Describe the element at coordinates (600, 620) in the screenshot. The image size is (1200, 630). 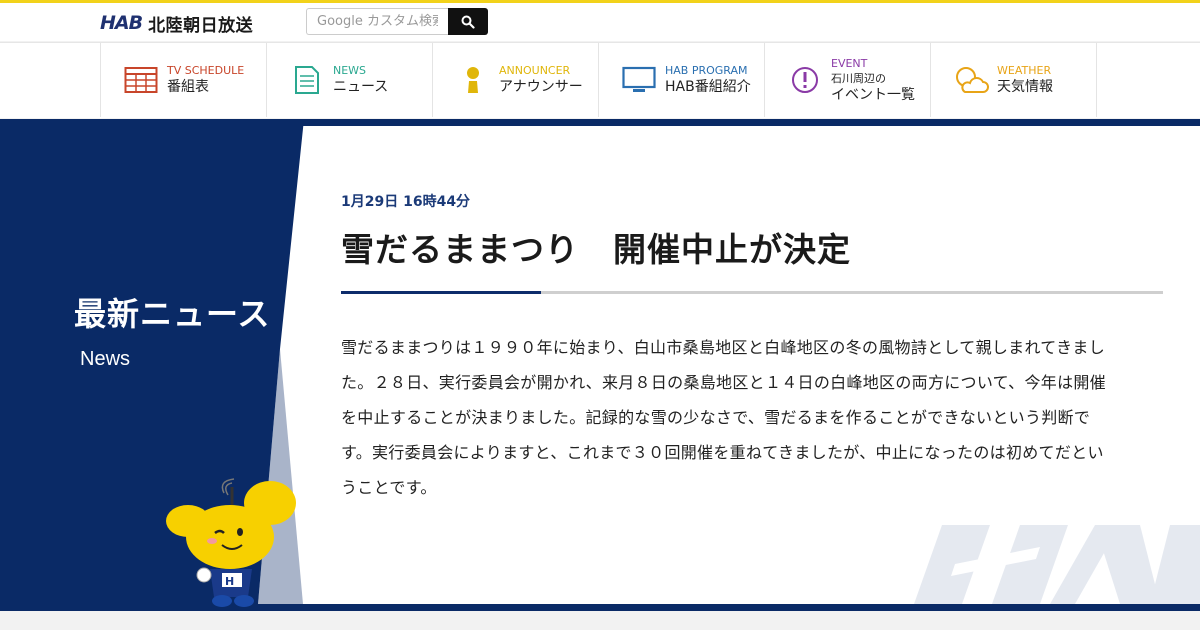
I see `footer-strip` at that location.